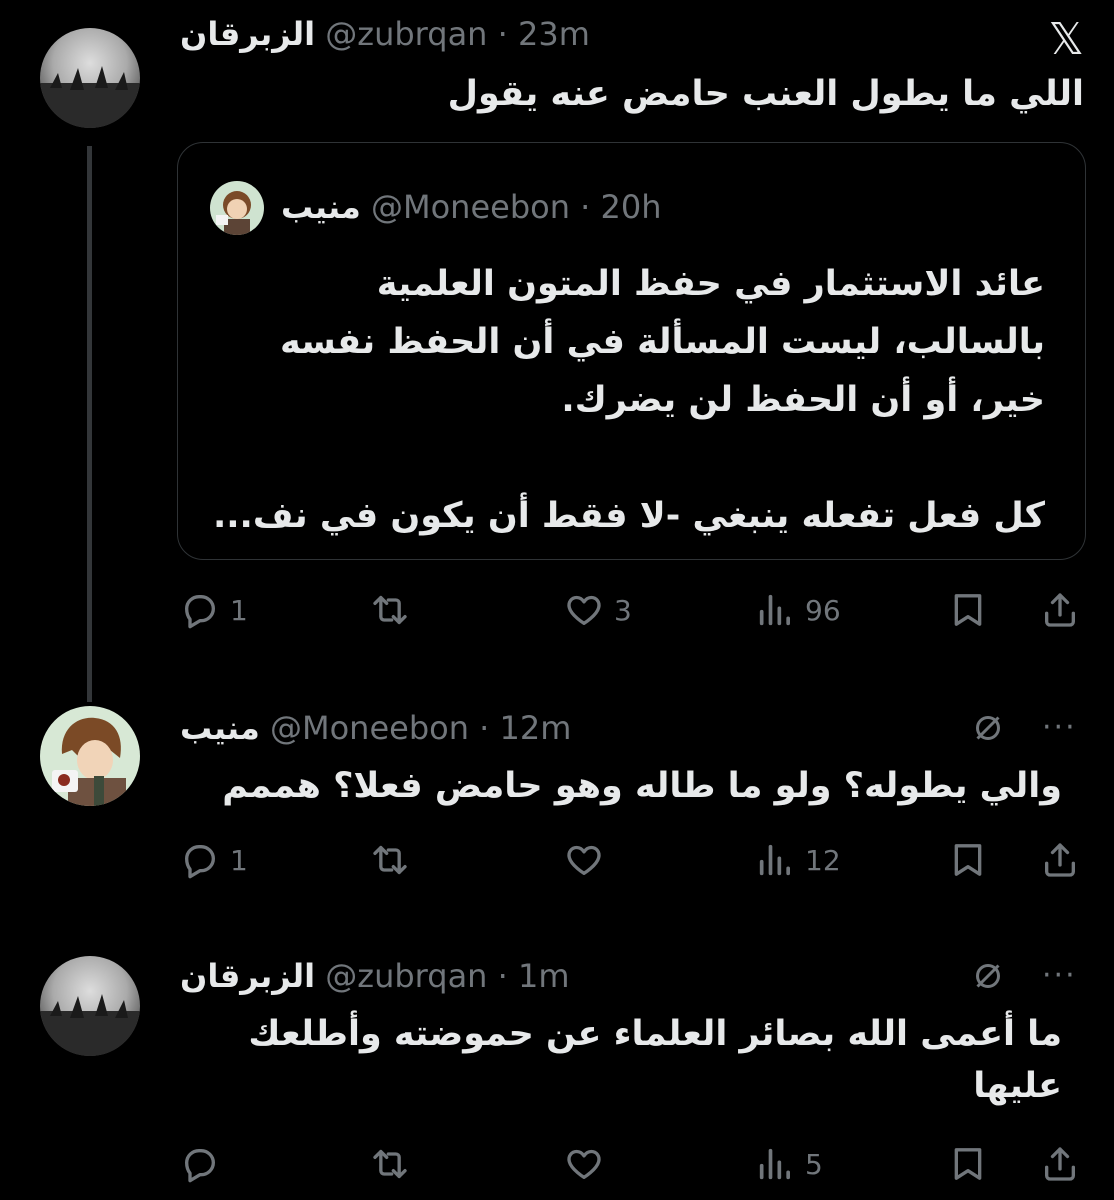 This screenshot has height=1200, width=1114. What do you see at coordinates (554, 34) in the screenshot?
I see `timestamp: 23m` at bounding box center [554, 34].